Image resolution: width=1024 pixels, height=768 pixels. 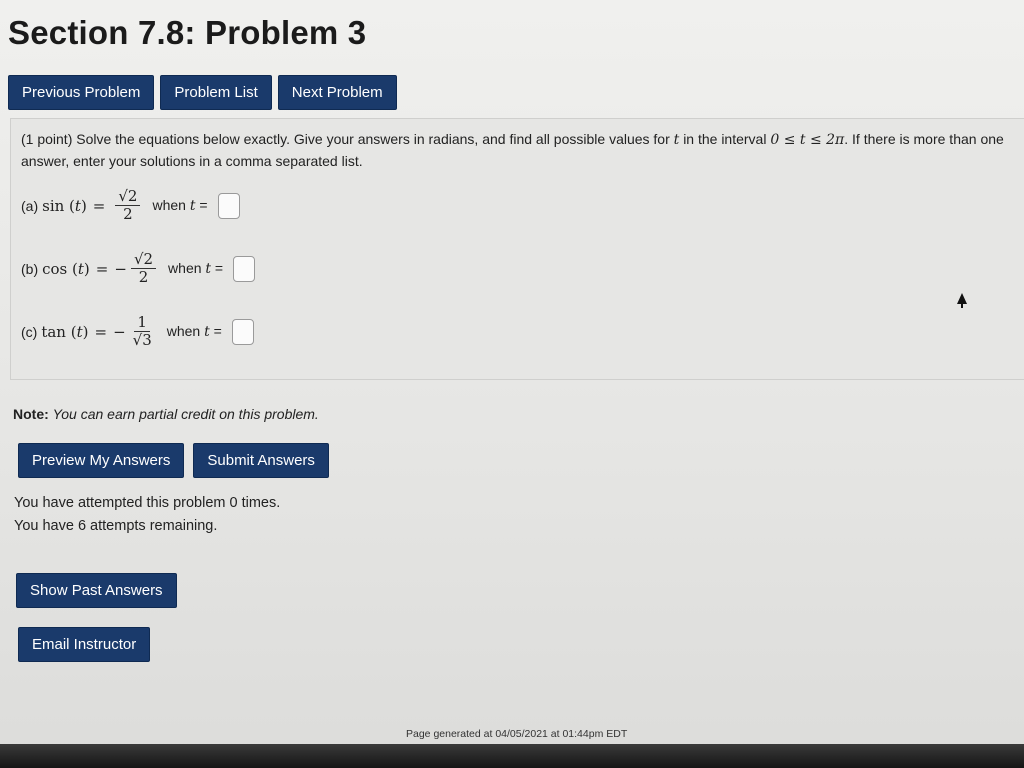 I want to click on previous-problem-button: Previous Problem, so click(x=81, y=92).